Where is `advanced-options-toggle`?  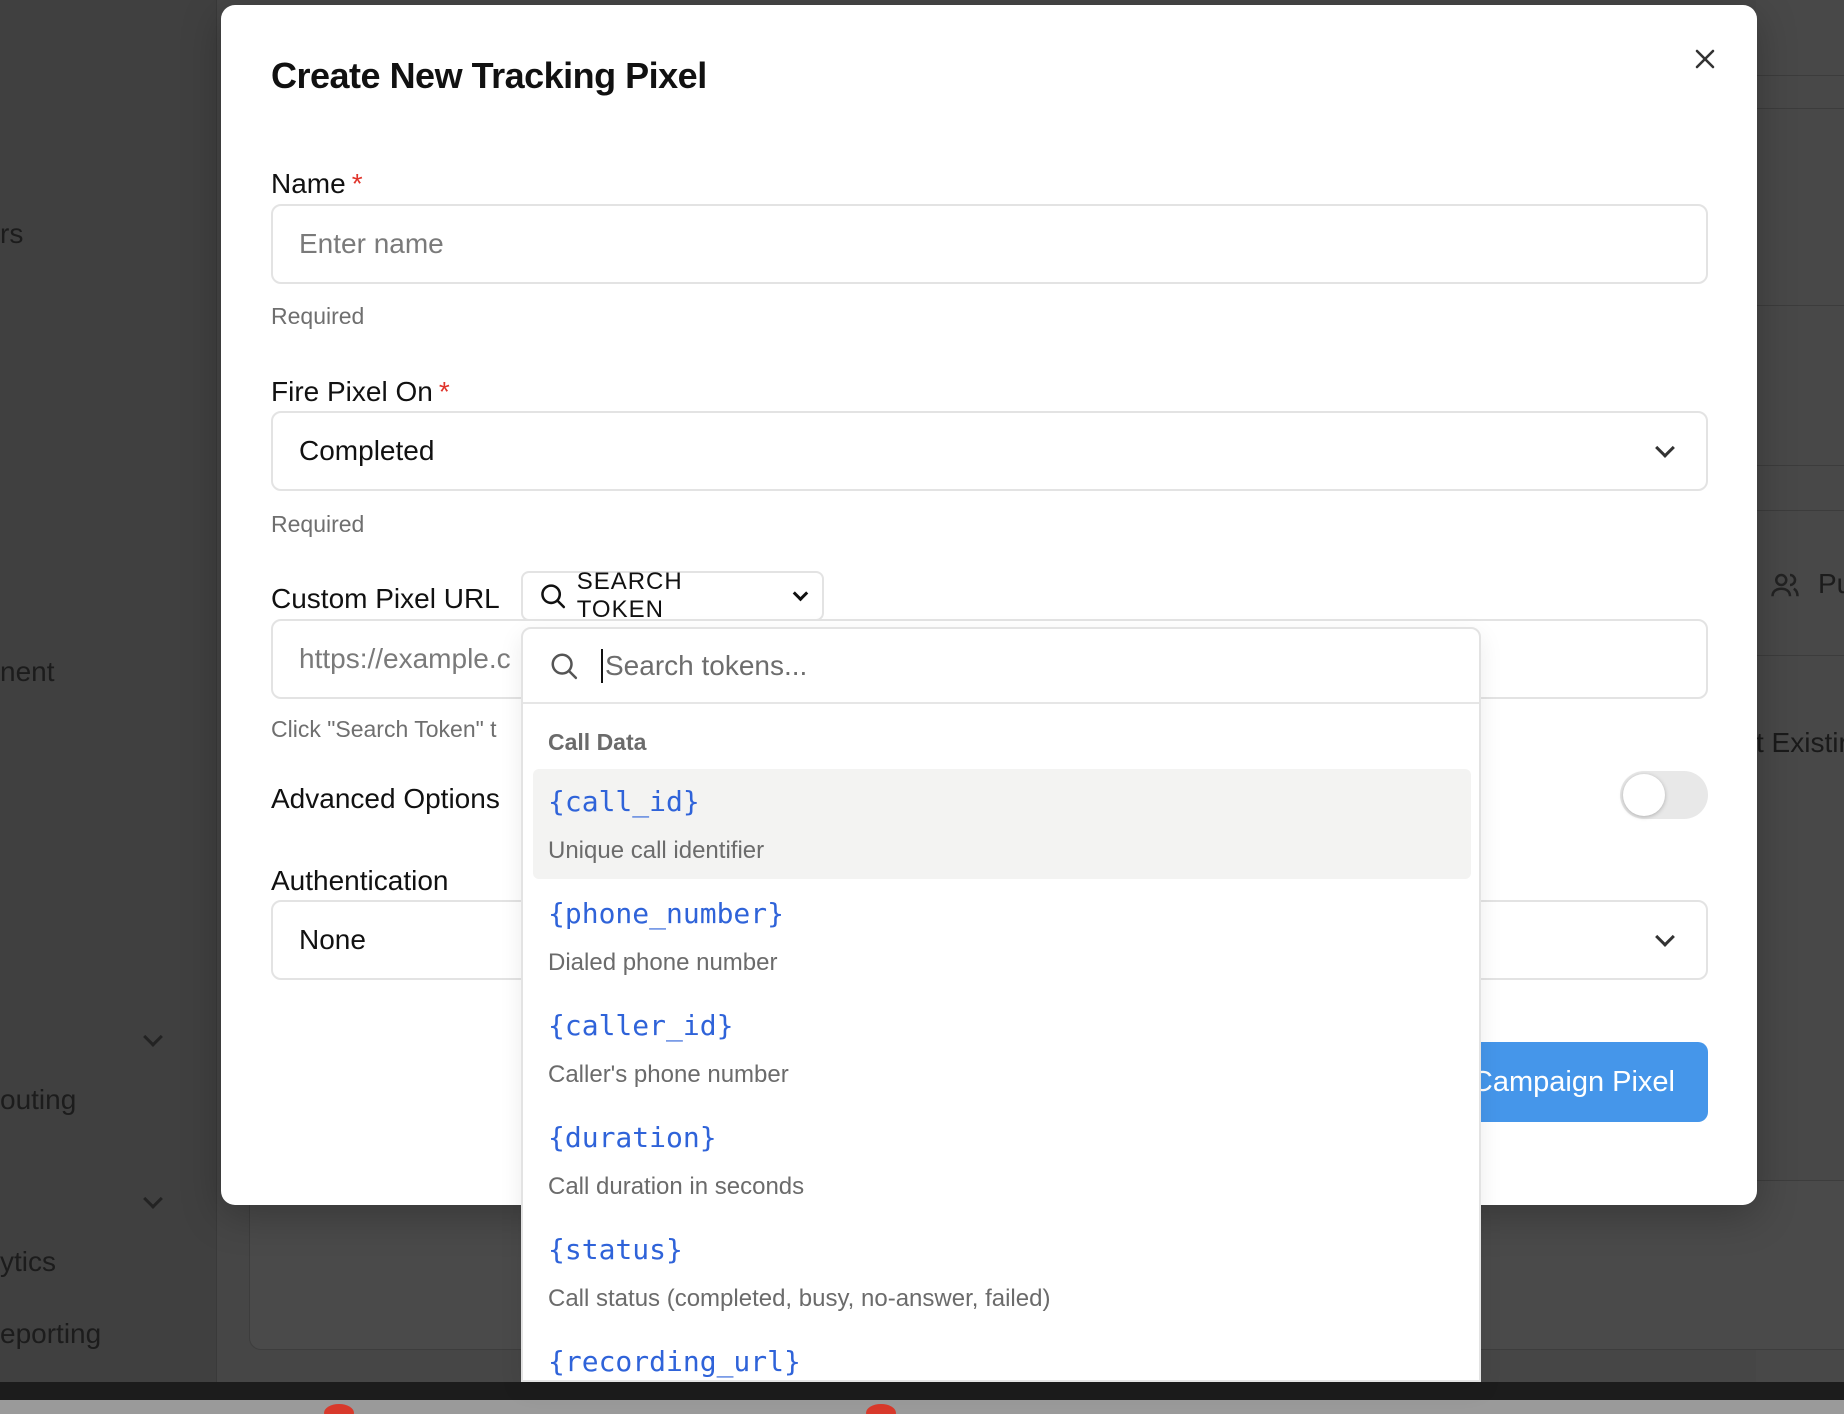
advanced-options-toggle is located at coordinates (1664, 795).